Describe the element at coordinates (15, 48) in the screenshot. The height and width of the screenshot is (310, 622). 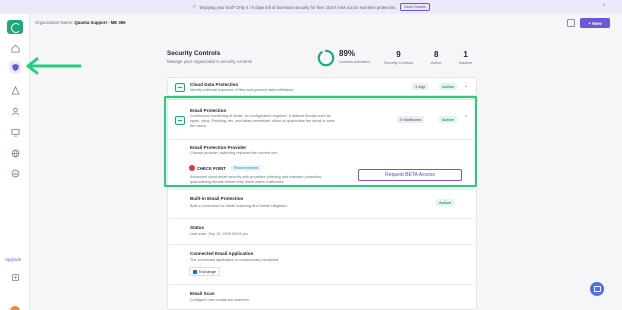
I see `home-icon` at that location.